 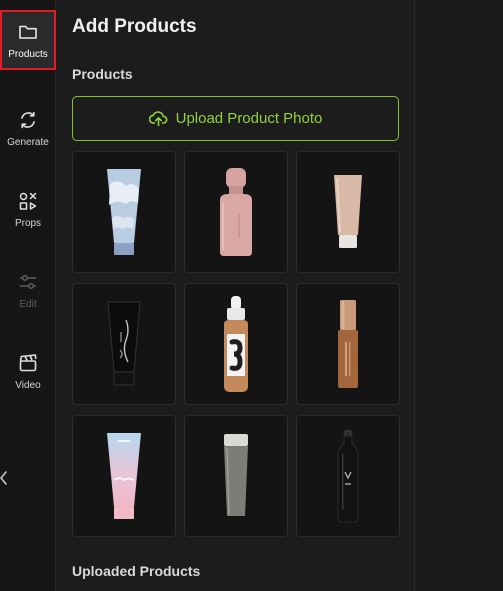 I want to click on beige-tube-icon, so click(x=348, y=211).